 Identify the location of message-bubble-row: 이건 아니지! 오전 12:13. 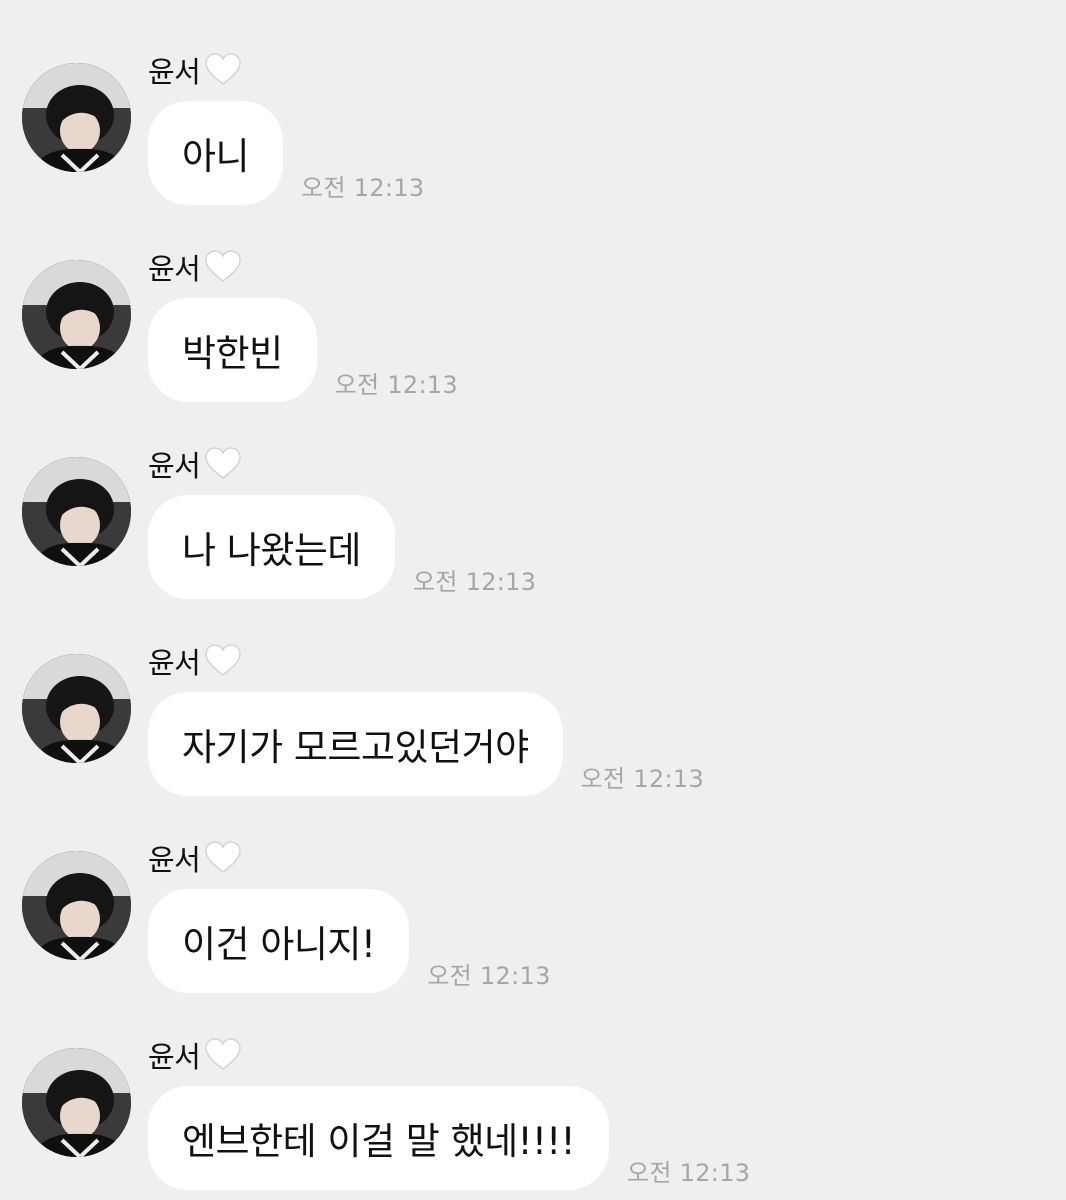
(349, 941).